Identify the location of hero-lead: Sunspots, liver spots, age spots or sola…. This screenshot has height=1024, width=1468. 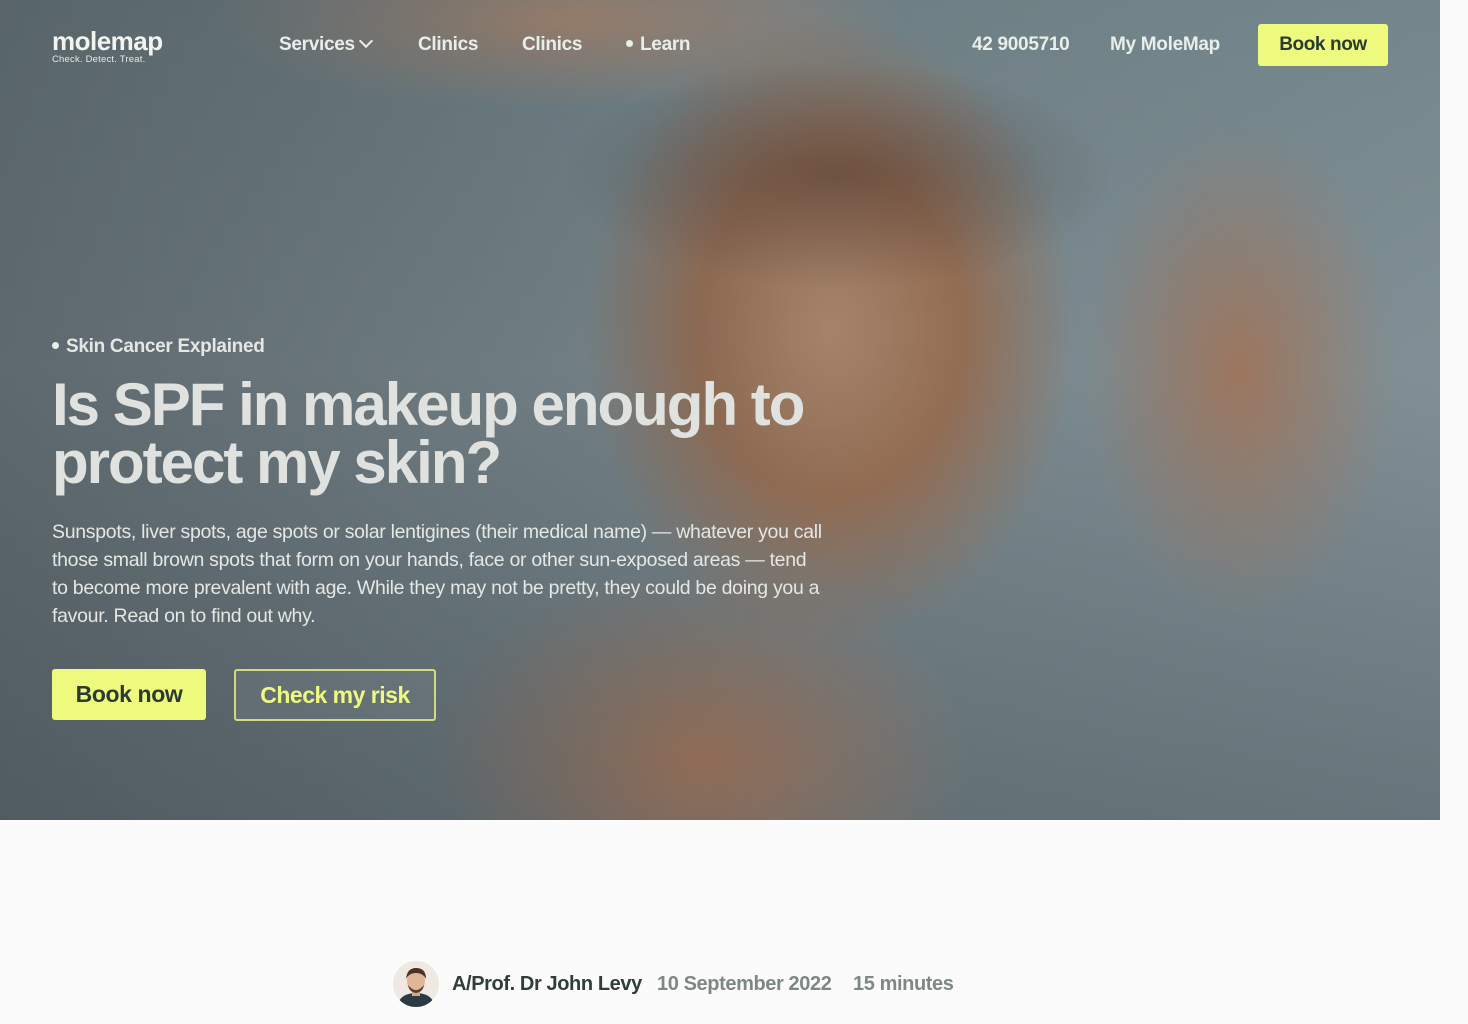
(437, 574).